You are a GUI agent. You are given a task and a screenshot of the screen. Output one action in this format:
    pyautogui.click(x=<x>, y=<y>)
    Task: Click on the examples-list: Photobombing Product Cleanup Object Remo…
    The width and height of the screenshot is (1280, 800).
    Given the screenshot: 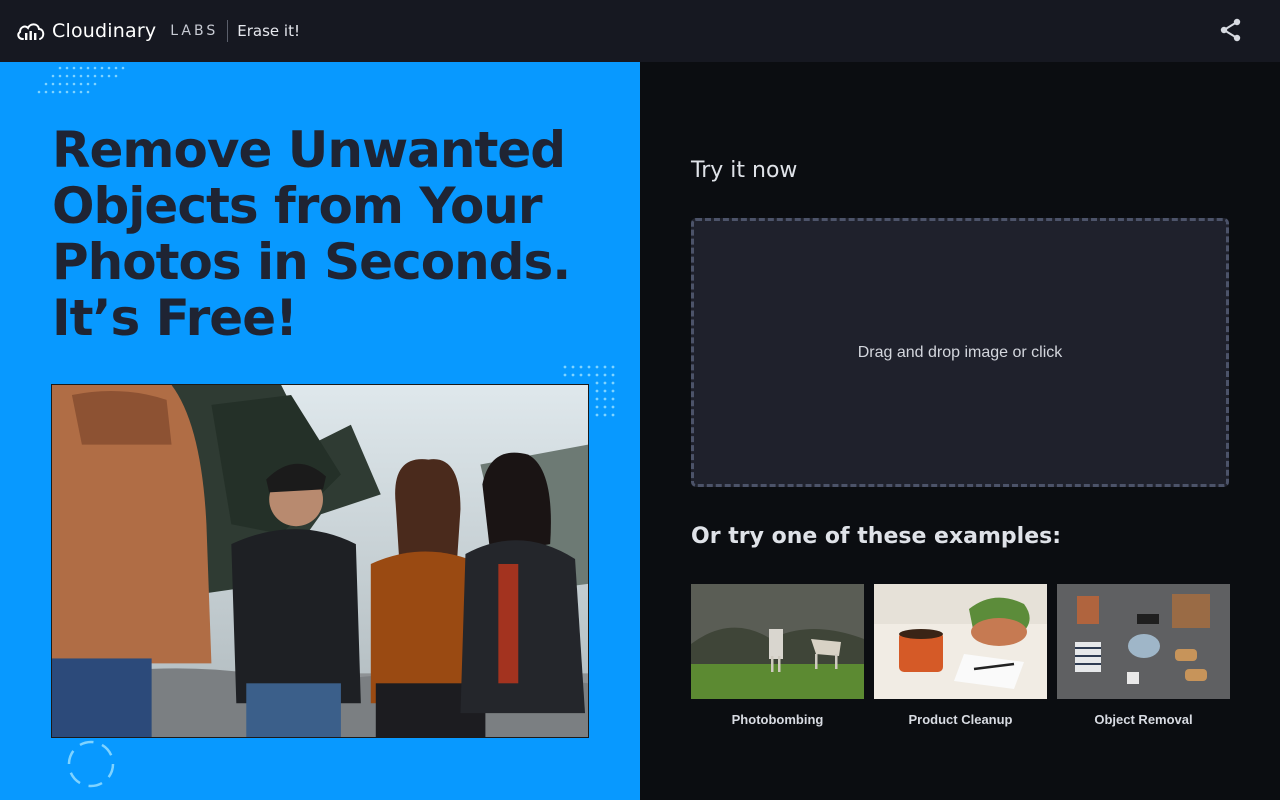 What is the action you would take?
    pyautogui.click(x=960, y=655)
    